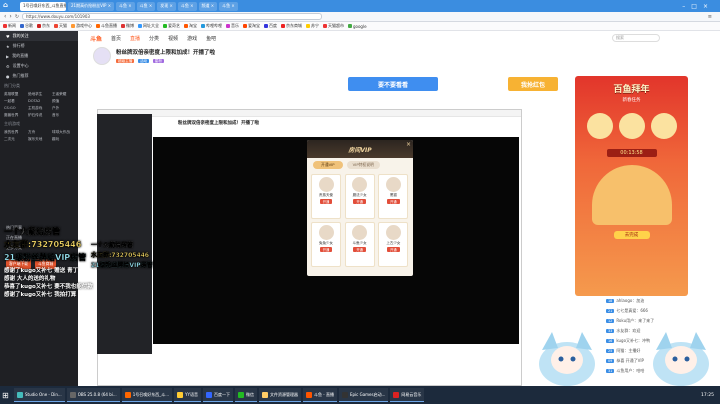  What do you see at coordinates (393, 196) in the screenshot?
I see `vip-card: 黑猫 开通` at bounding box center [393, 196].